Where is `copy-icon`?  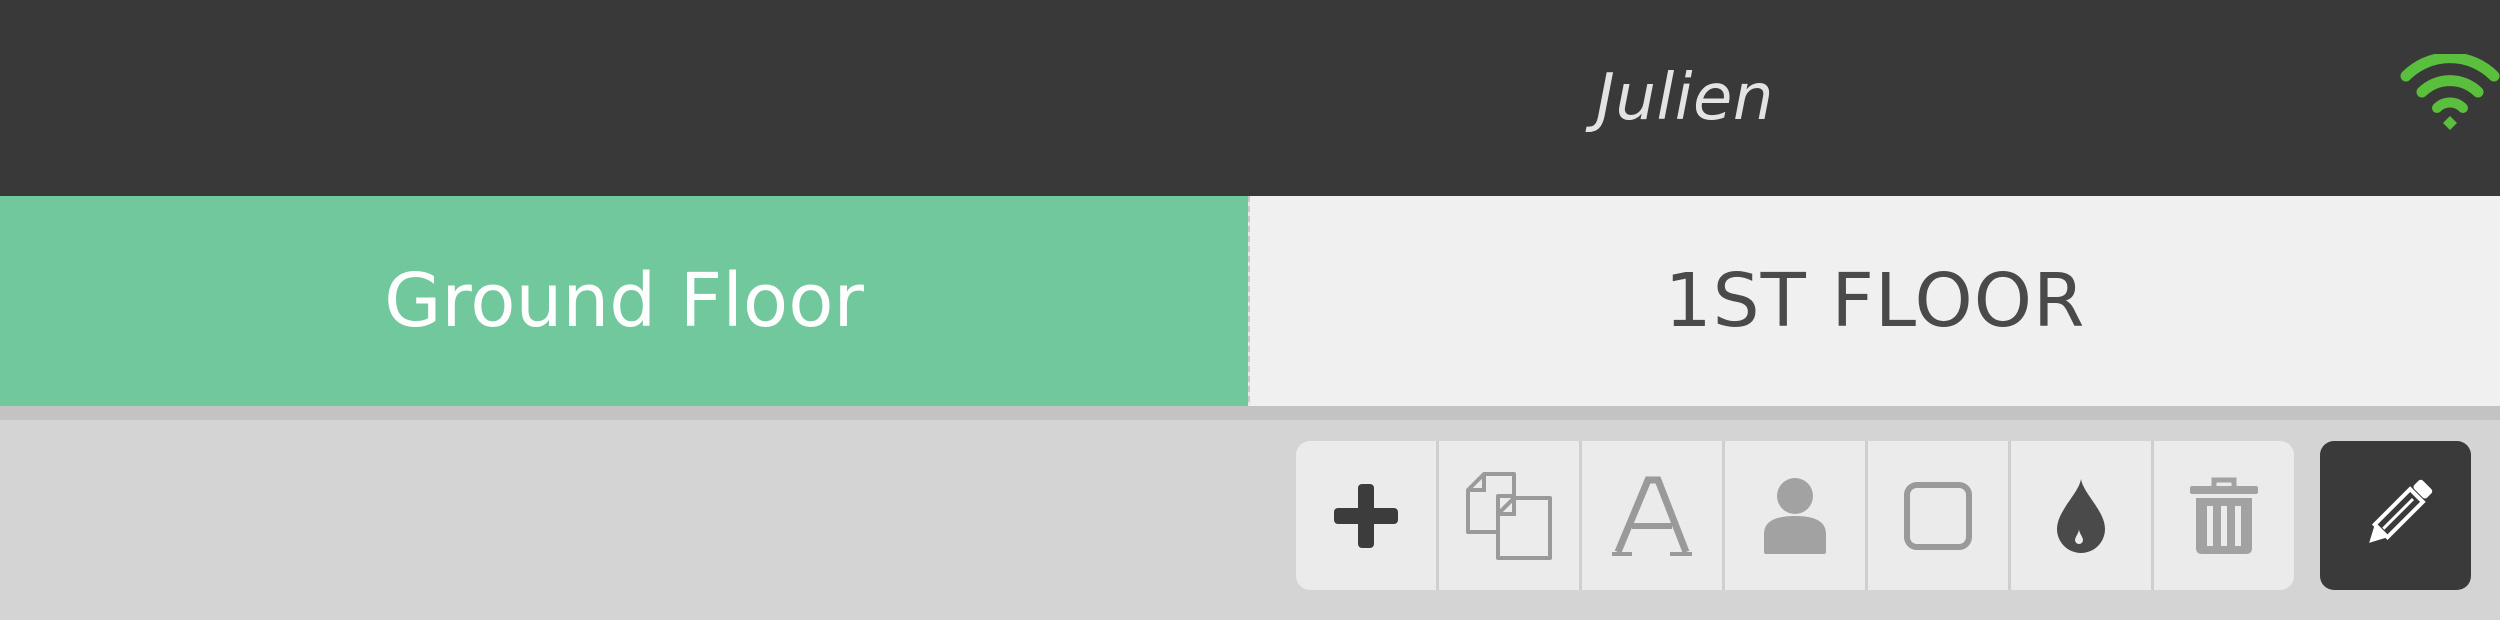
copy-icon is located at coordinates (1509, 515).